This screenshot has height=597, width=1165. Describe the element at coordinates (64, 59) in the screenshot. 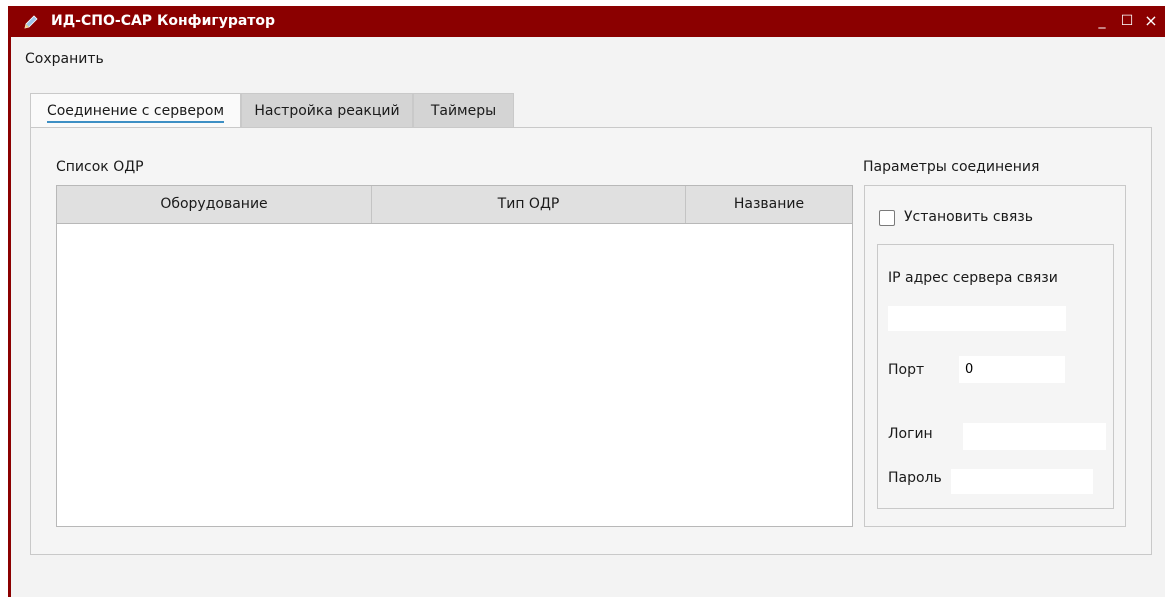

I see `save-menu-item: Сохранить` at that location.